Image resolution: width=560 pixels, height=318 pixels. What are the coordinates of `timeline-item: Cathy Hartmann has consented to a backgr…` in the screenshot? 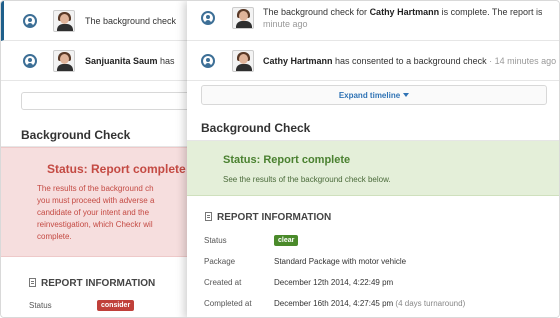 It's located at (373, 61).